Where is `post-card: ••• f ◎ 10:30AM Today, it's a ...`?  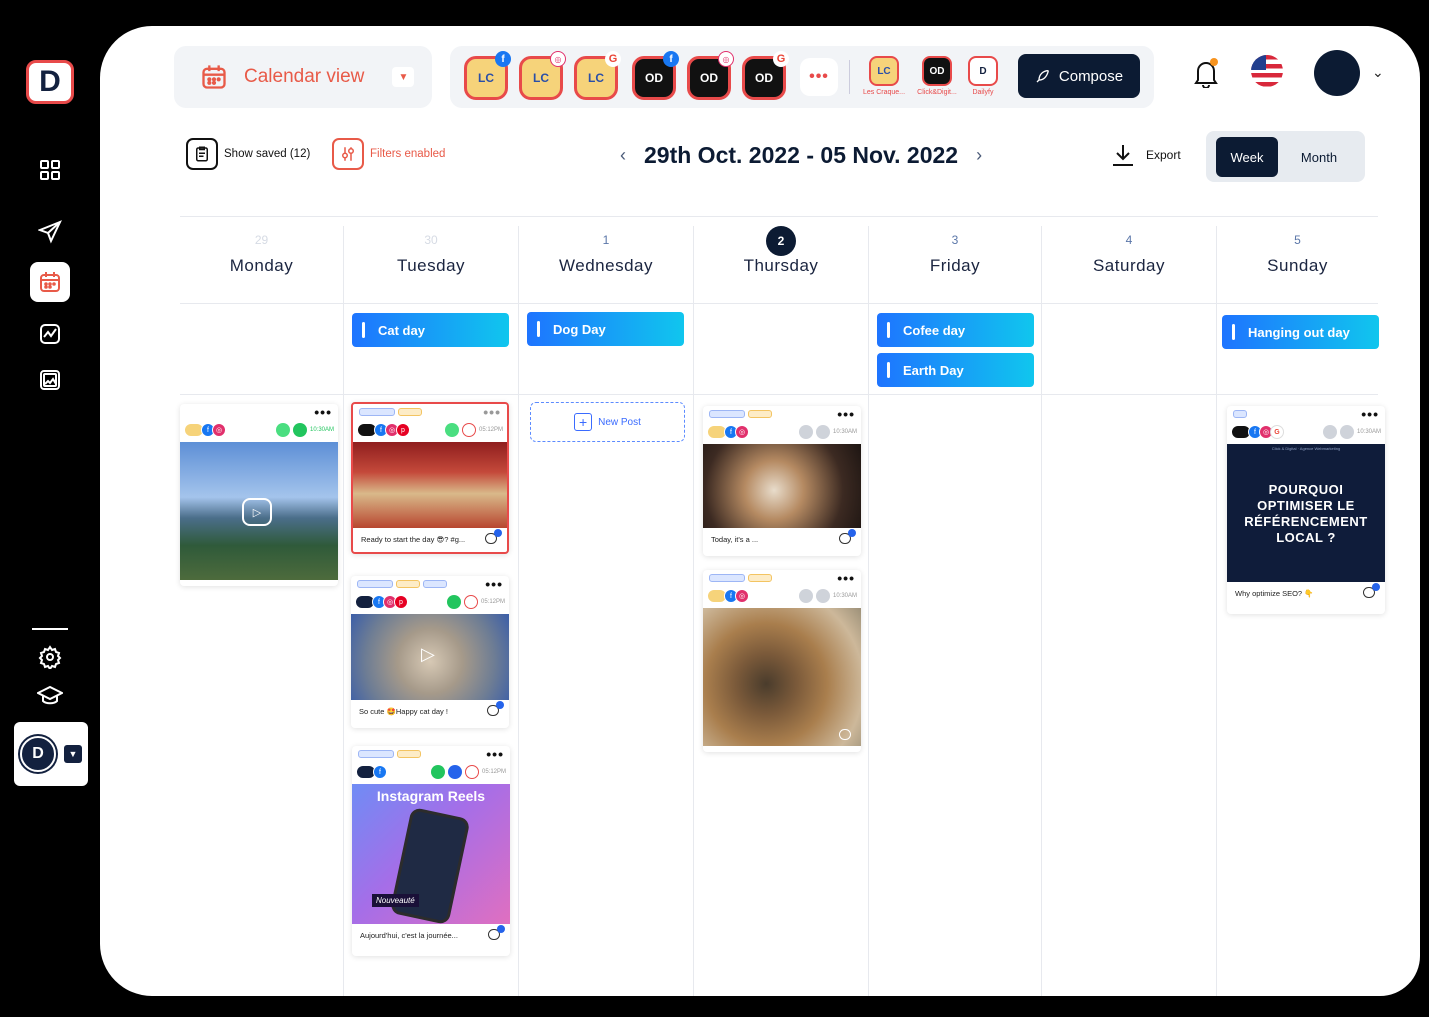
post-card: ••• f ◎ 10:30AM Today, it's a ... is located at coordinates (782, 481).